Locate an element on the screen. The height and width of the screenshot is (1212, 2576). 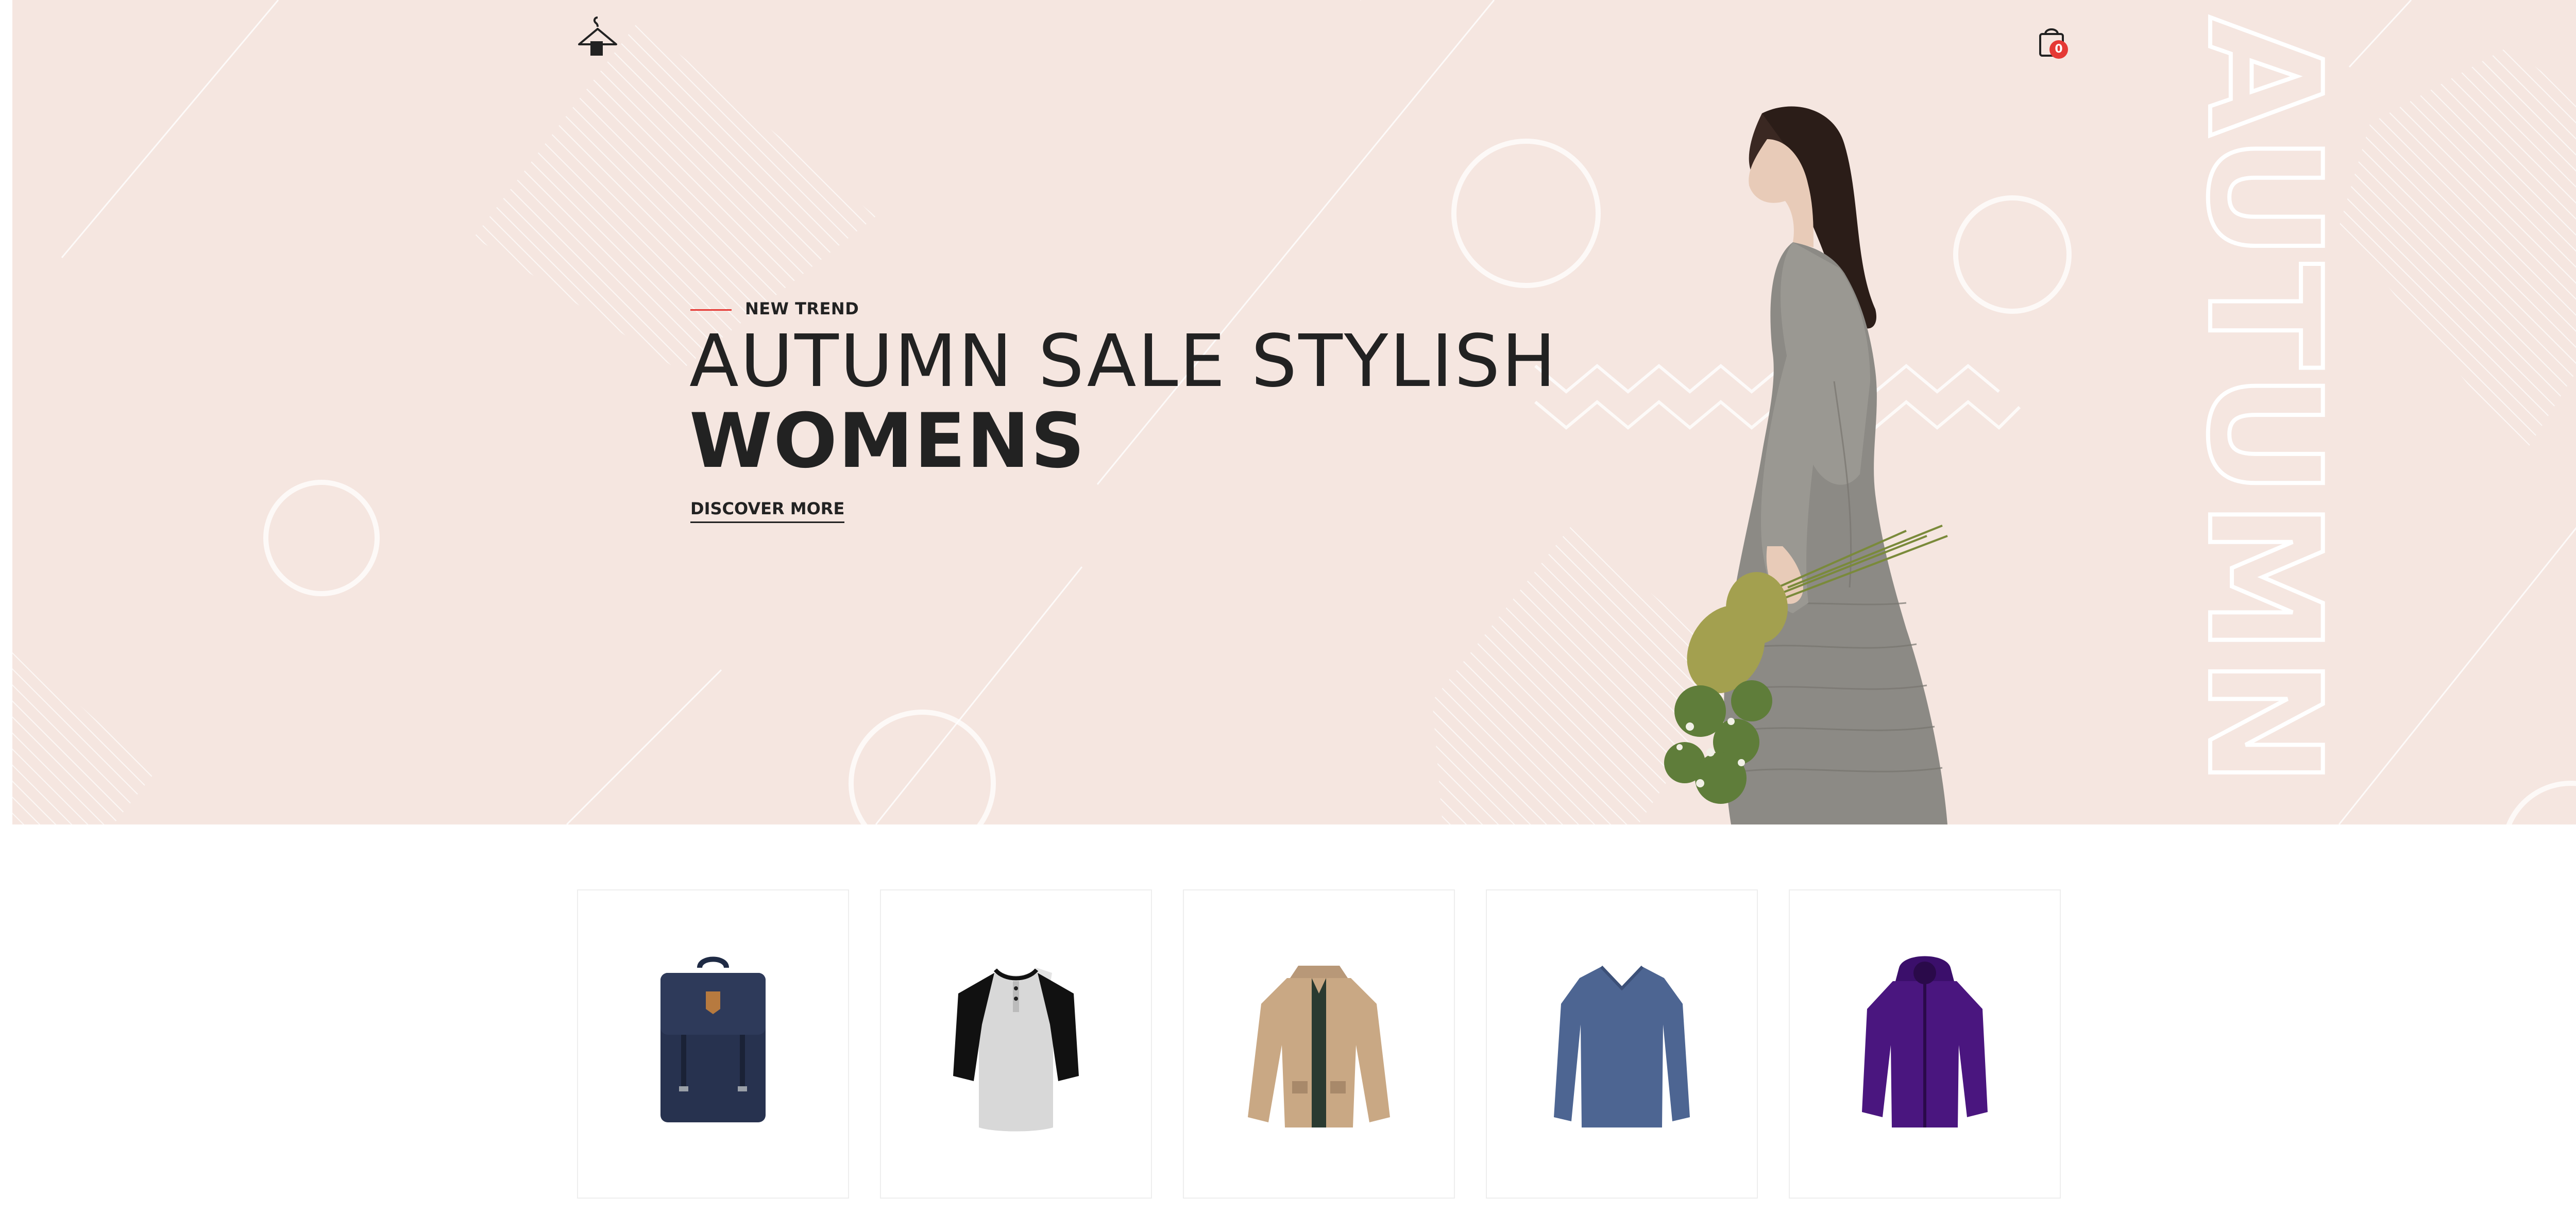
purple-hooded-jacket-image is located at coordinates (1925, 1041).